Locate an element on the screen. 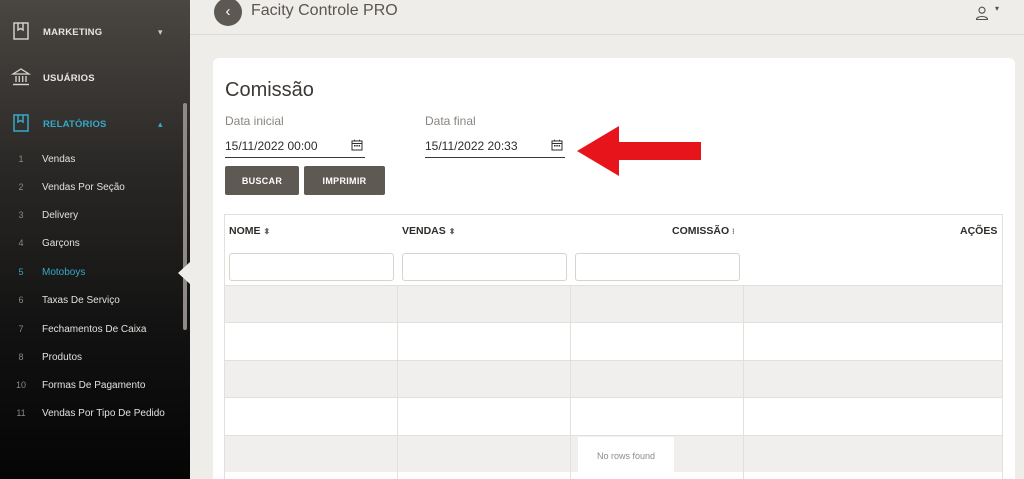 This screenshot has width=1024, height=479. column-label: AÇÕES is located at coordinates (979, 231).